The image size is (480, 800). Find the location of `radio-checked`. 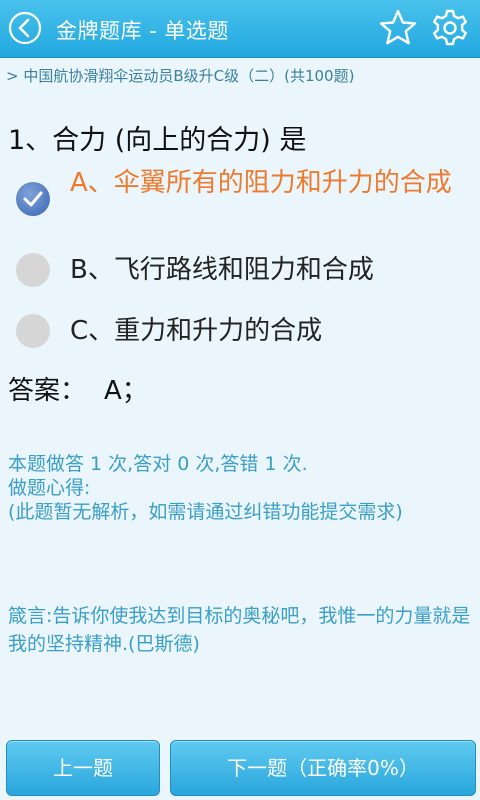

radio-checked is located at coordinates (33, 199).